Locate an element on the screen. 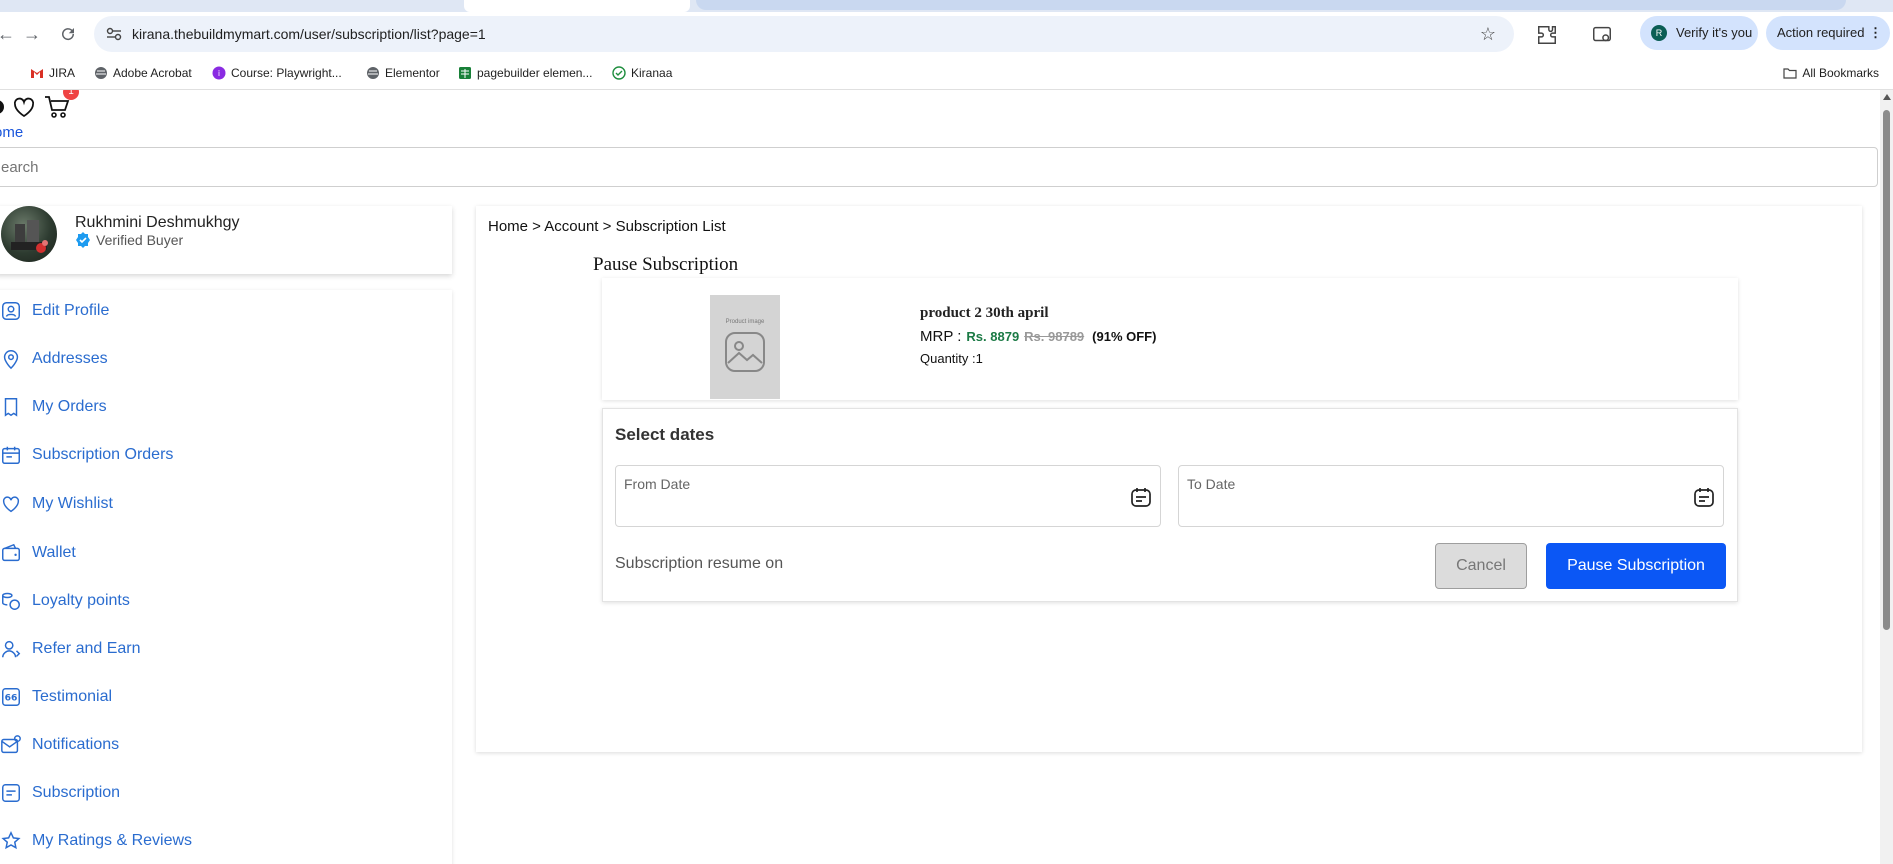 Image resolution: width=1893 pixels, height=864 pixels. sidebar-item-notifications: Notifications is located at coordinates (59, 745).